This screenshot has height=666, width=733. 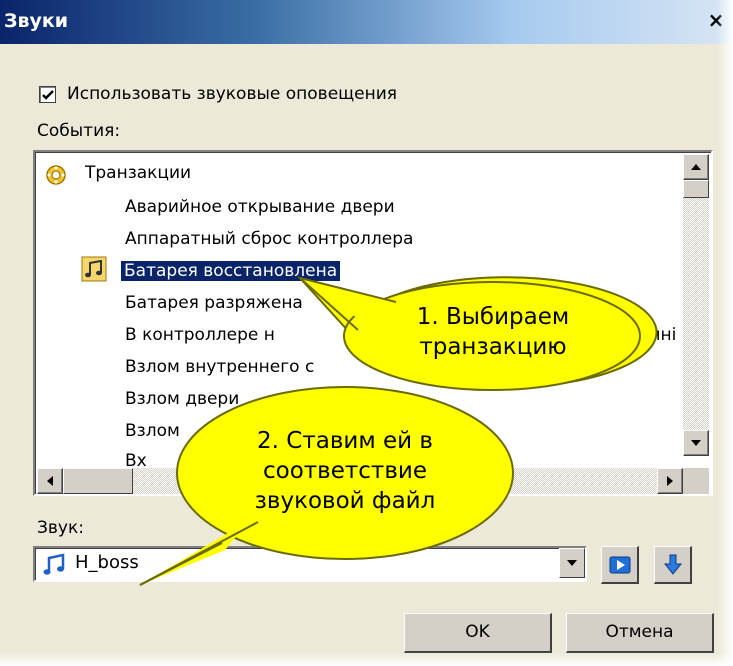 What do you see at coordinates (345, 501) in the screenshot?
I see `callout-2-line: звуковой файл` at bounding box center [345, 501].